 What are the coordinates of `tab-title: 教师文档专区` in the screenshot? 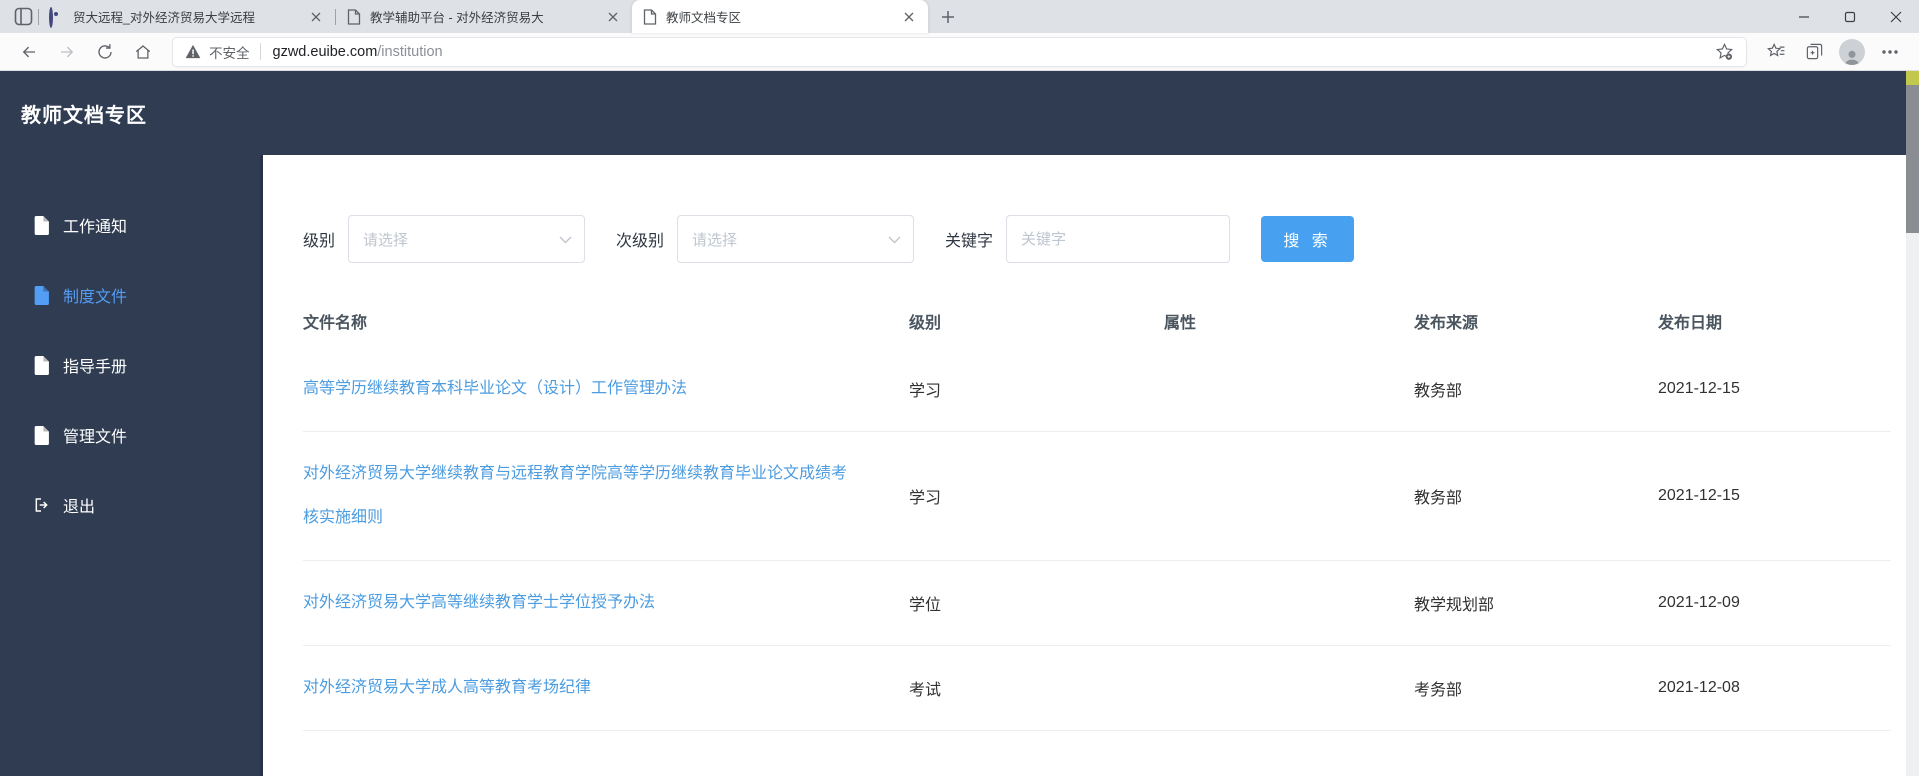 It's located at (704, 18).